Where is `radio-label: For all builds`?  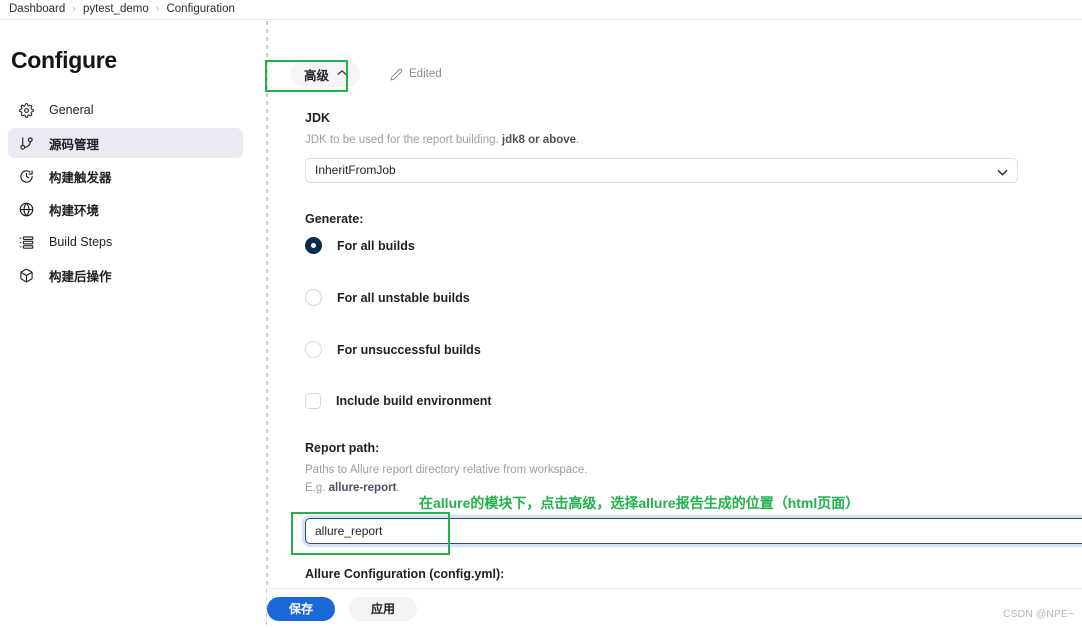 radio-label: For all builds is located at coordinates (376, 245).